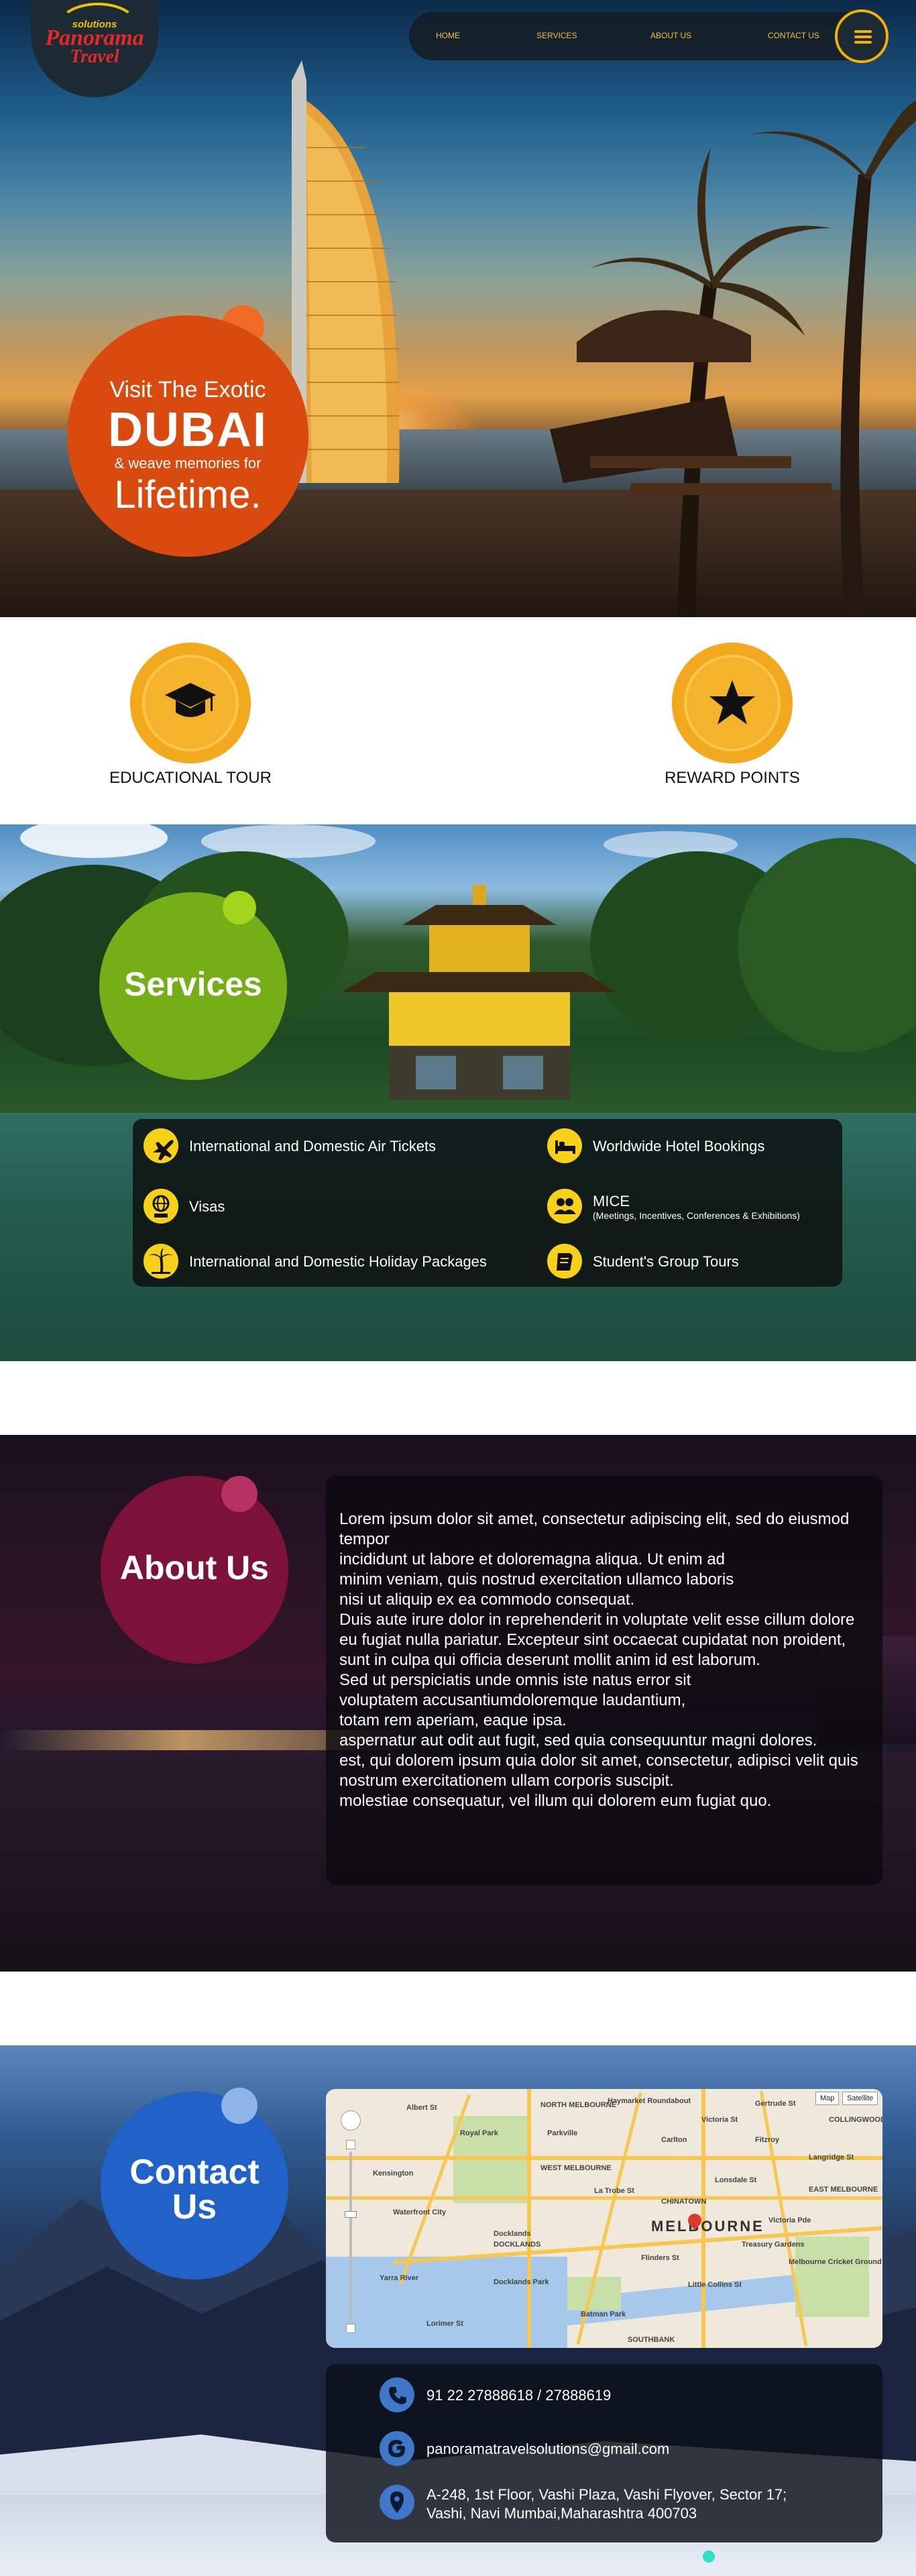 Image resolution: width=916 pixels, height=2576 pixels. What do you see at coordinates (564, 1206) in the screenshot?
I see `people-icon` at bounding box center [564, 1206].